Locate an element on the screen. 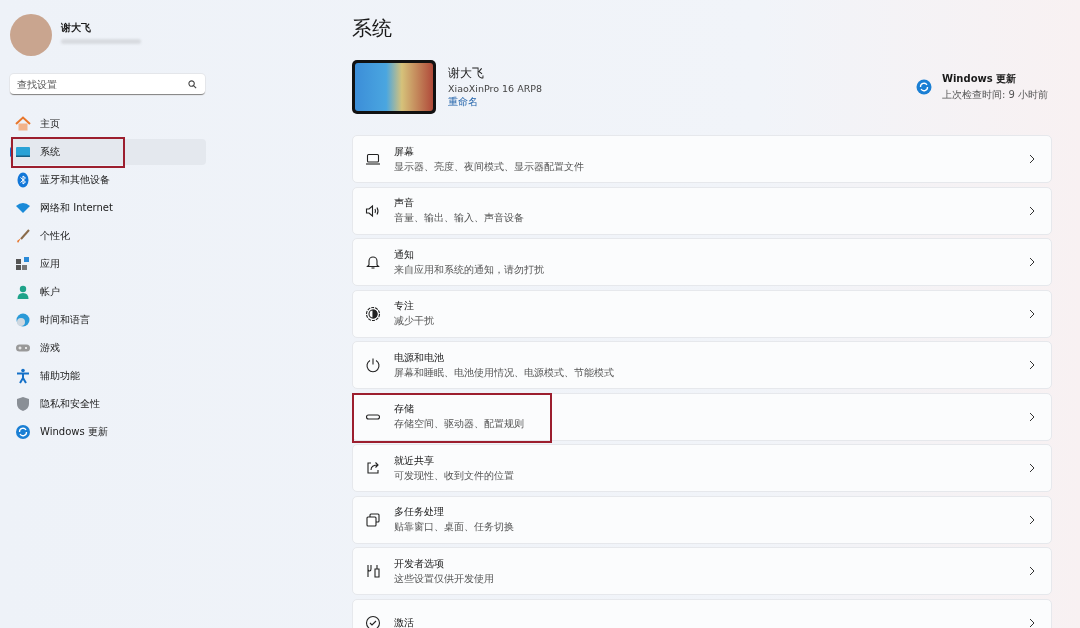  setting-title: 电源和电池 is located at coordinates (419, 357).